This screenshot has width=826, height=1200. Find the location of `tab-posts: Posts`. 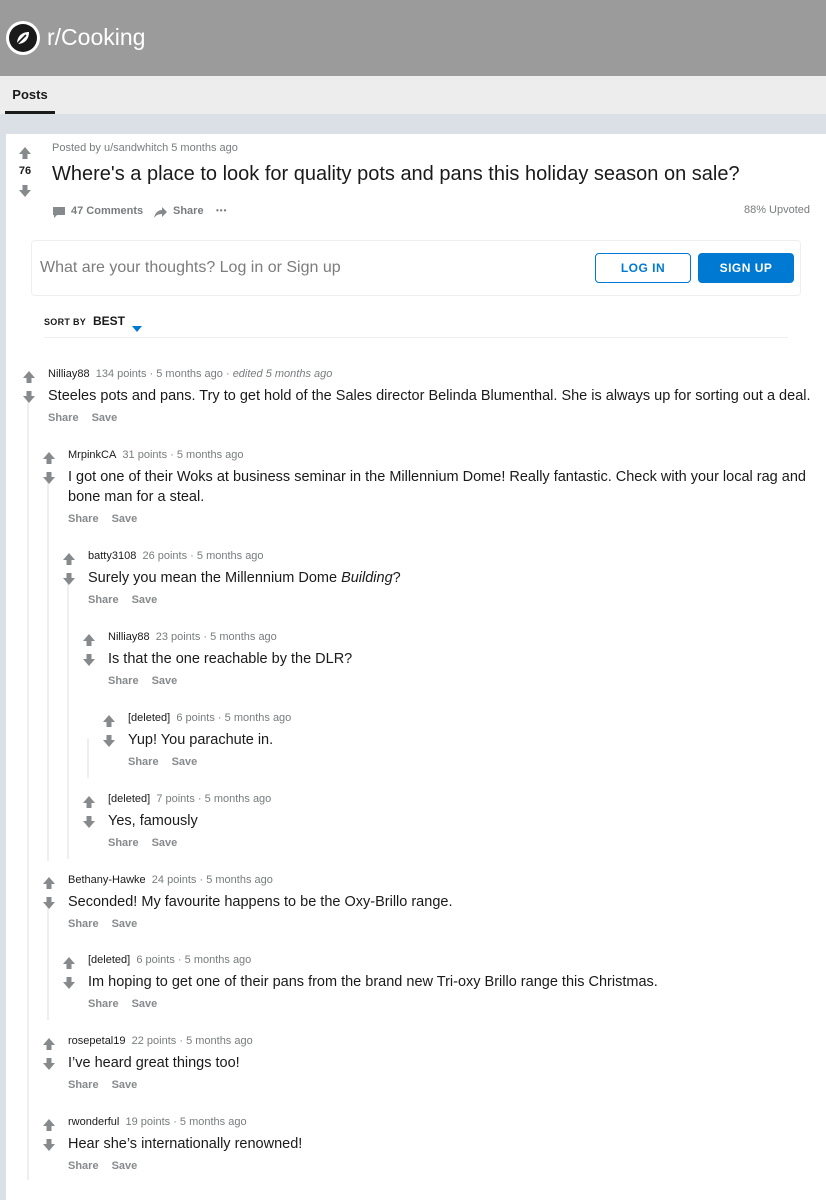

tab-posts: Posts is located at coordinates (30, 95).